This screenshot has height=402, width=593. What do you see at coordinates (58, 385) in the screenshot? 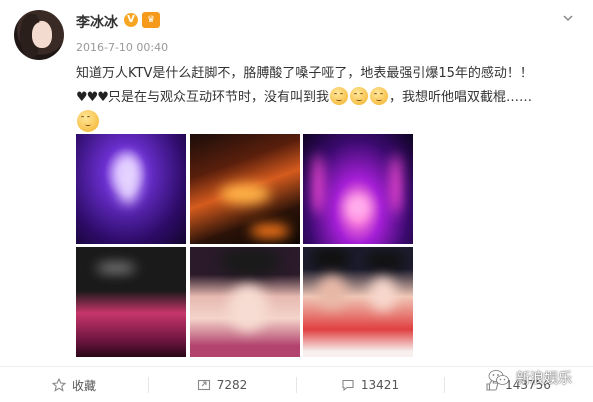
I see `star-icon` at bounding box center [58, 385].